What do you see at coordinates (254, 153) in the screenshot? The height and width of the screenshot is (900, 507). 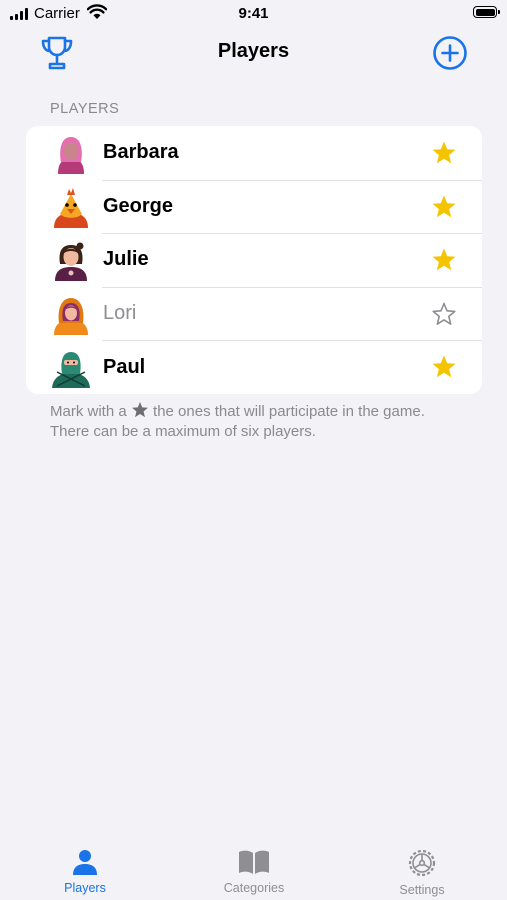 I see `player-row-barbara: Barbara` at bounding box center [254, 153].